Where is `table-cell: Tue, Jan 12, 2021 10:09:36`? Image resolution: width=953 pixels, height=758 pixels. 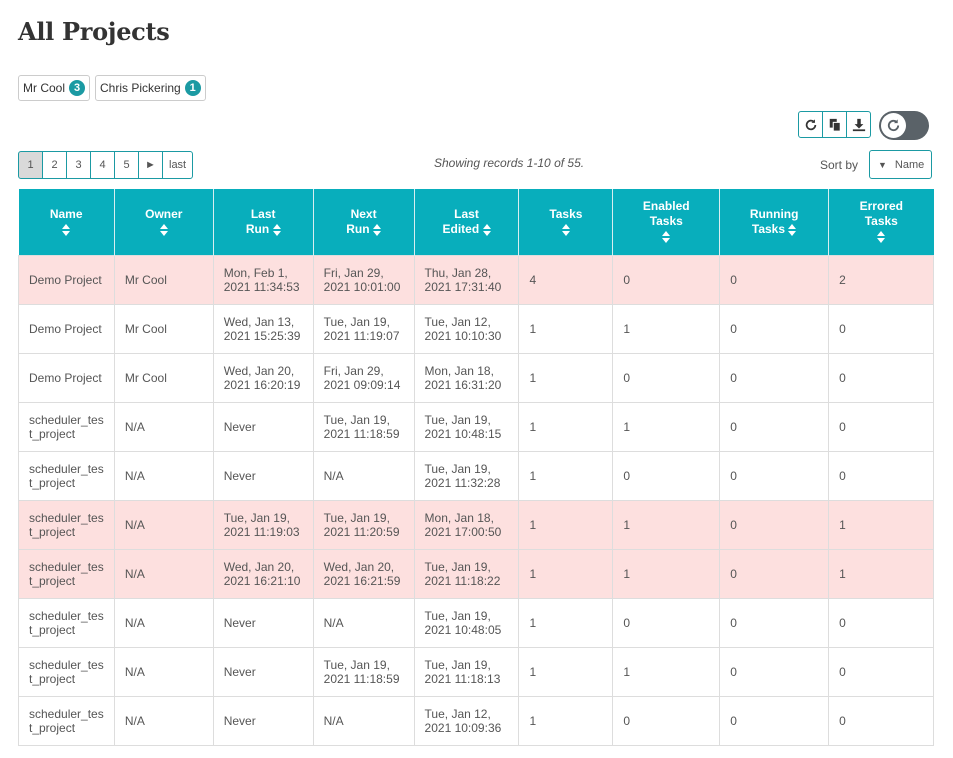 table-cell: Tue, Jan 12, 2021 10:09:36 is located at coordinates (466, 720).